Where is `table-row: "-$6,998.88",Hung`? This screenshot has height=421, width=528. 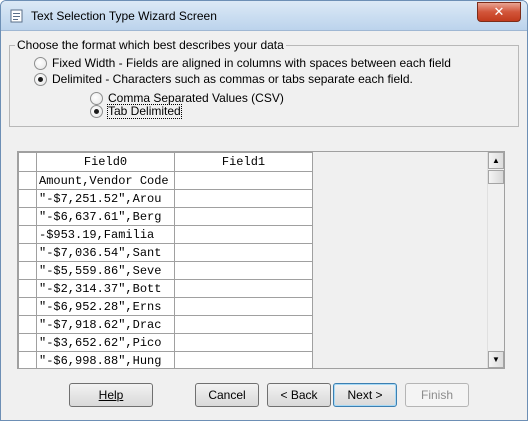 table-row: "-$6,998.88",Hung is located at coordinates (165, 359).